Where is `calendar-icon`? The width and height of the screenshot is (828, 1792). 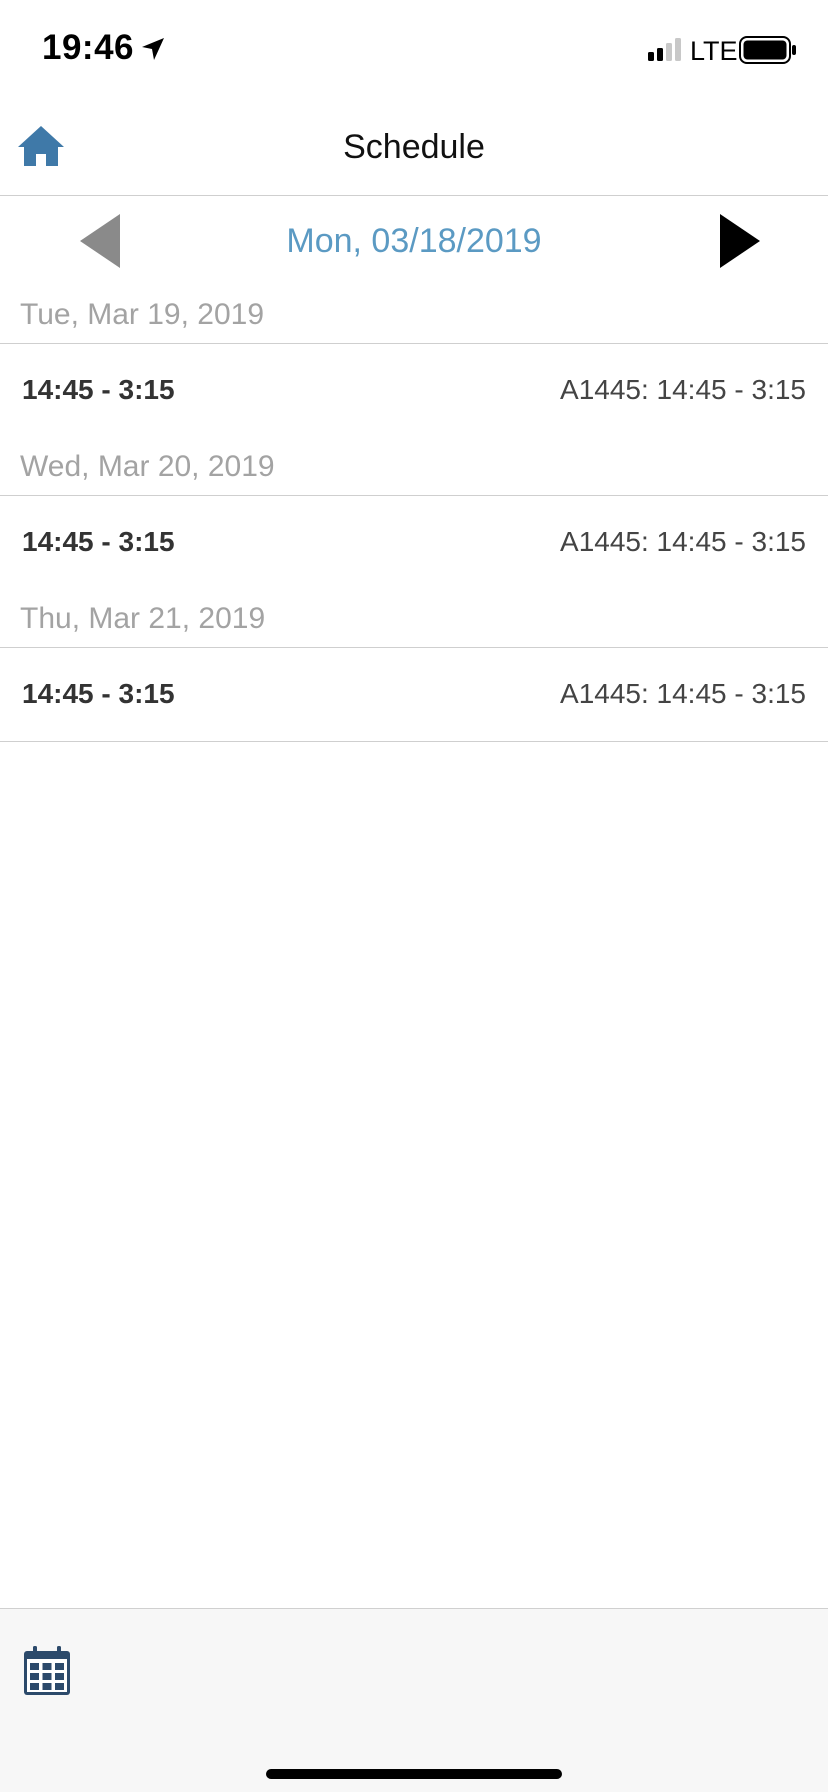 calendar-icon is located at coordinates (47, 1670).